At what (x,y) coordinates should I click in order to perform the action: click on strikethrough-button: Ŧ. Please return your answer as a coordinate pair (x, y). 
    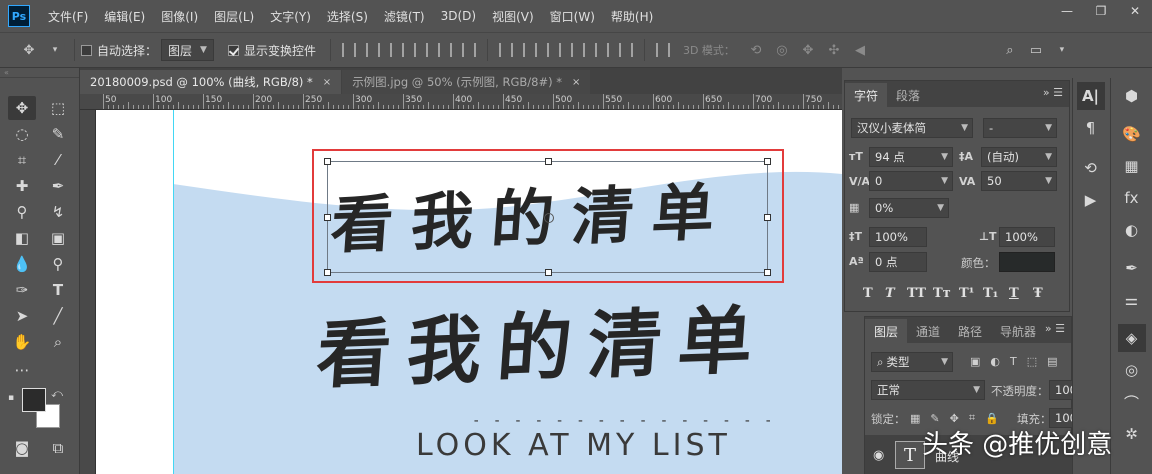
    Looking at the image, I should click on (1038, 293).